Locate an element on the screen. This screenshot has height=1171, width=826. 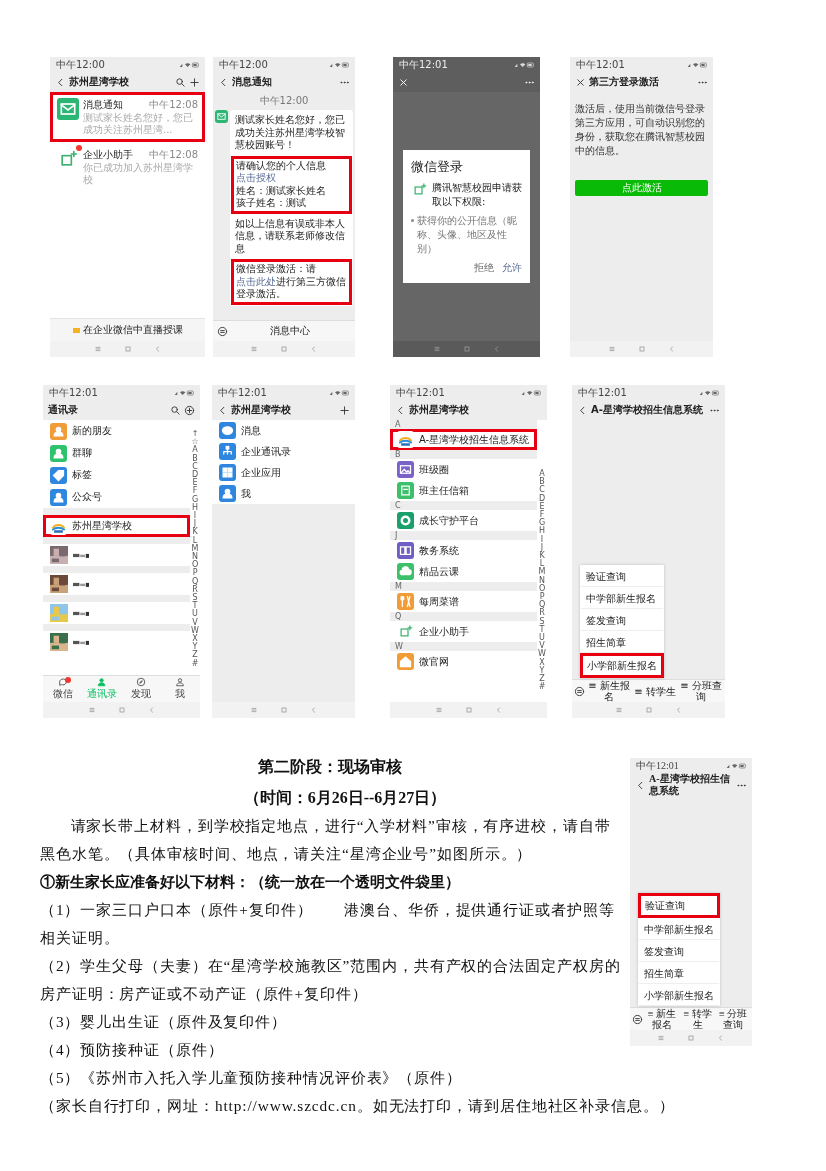
tab: 微信 is located at coordinates (63, 689).